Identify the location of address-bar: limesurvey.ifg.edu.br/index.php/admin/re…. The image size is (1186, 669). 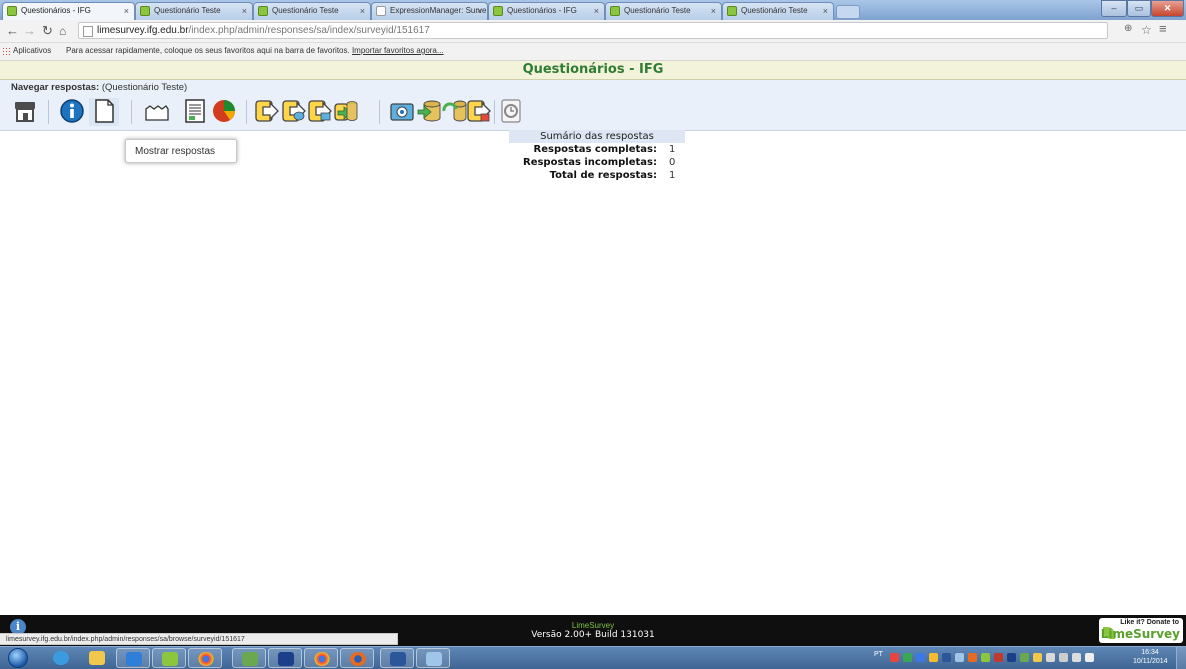
(593, 30).